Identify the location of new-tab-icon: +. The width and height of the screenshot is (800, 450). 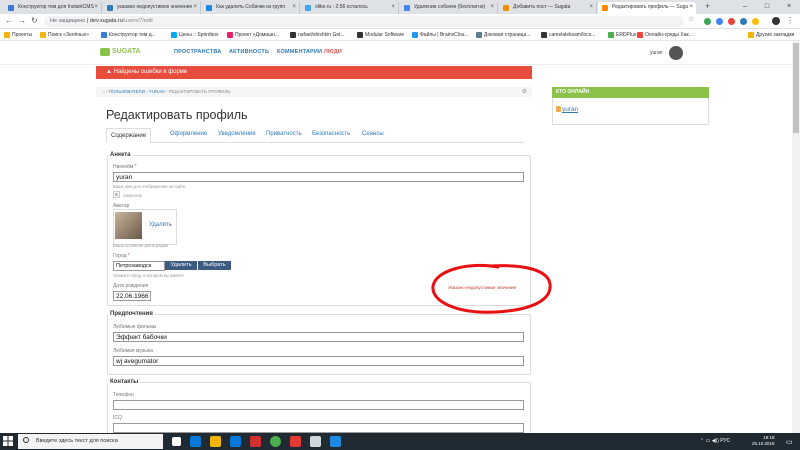
(707, 6).